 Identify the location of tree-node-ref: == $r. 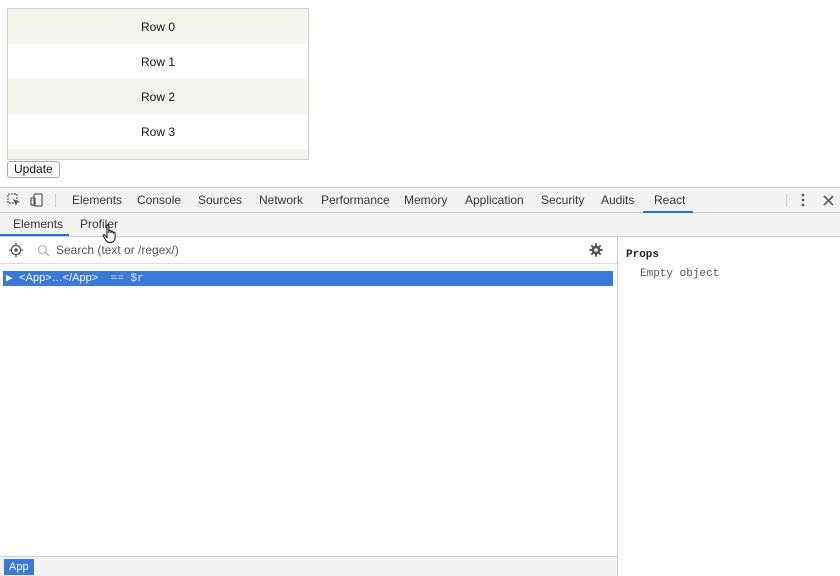
(127, 279).